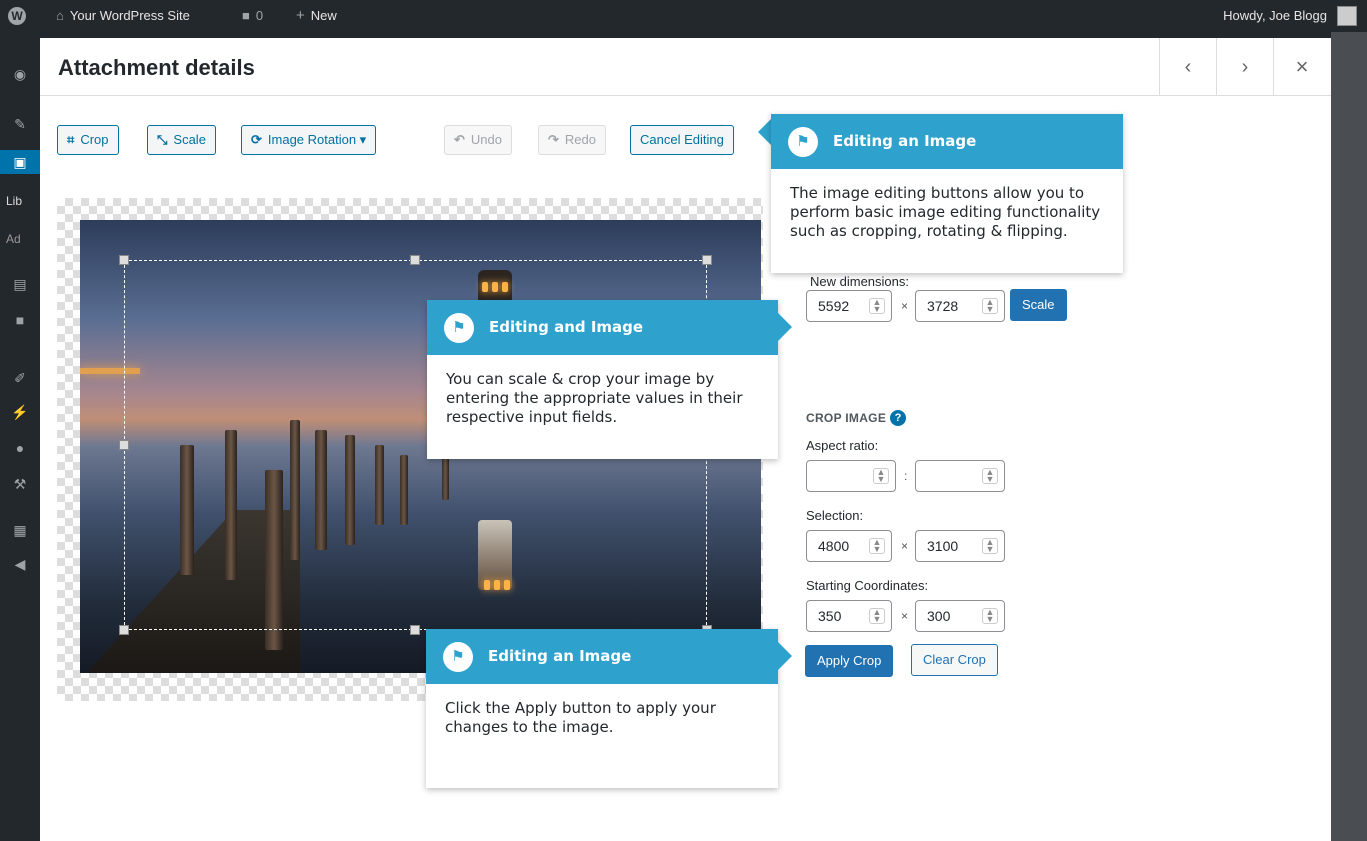 The width and height of the screenshot is (1367, 841). What do you see at coordinates (849, 661) in the screenshot?
I see `apply-crop-button: Apply Crop` at bounding box center [849, 661].